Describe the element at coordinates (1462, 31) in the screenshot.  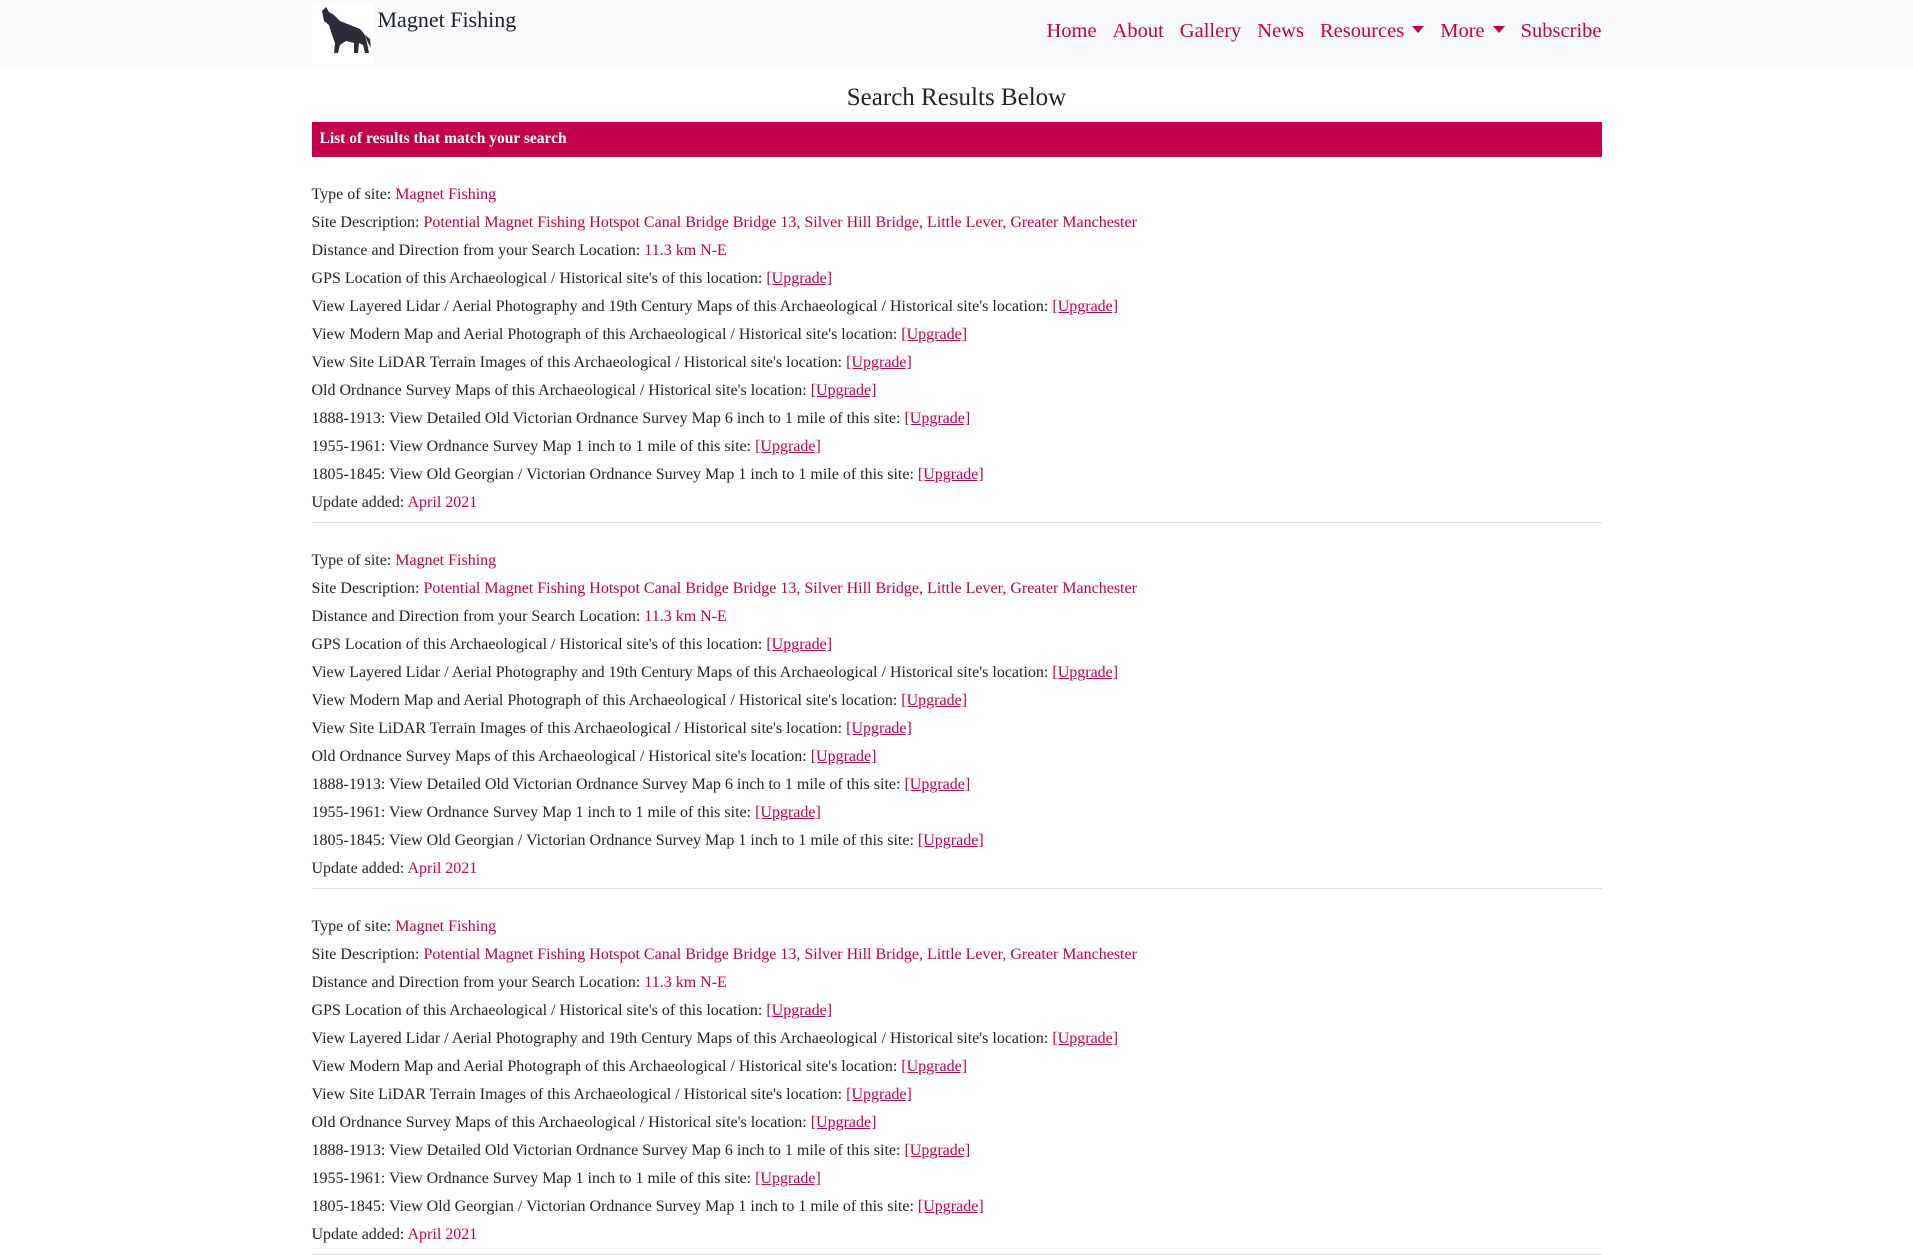
I see `nav-label: More` at that location.